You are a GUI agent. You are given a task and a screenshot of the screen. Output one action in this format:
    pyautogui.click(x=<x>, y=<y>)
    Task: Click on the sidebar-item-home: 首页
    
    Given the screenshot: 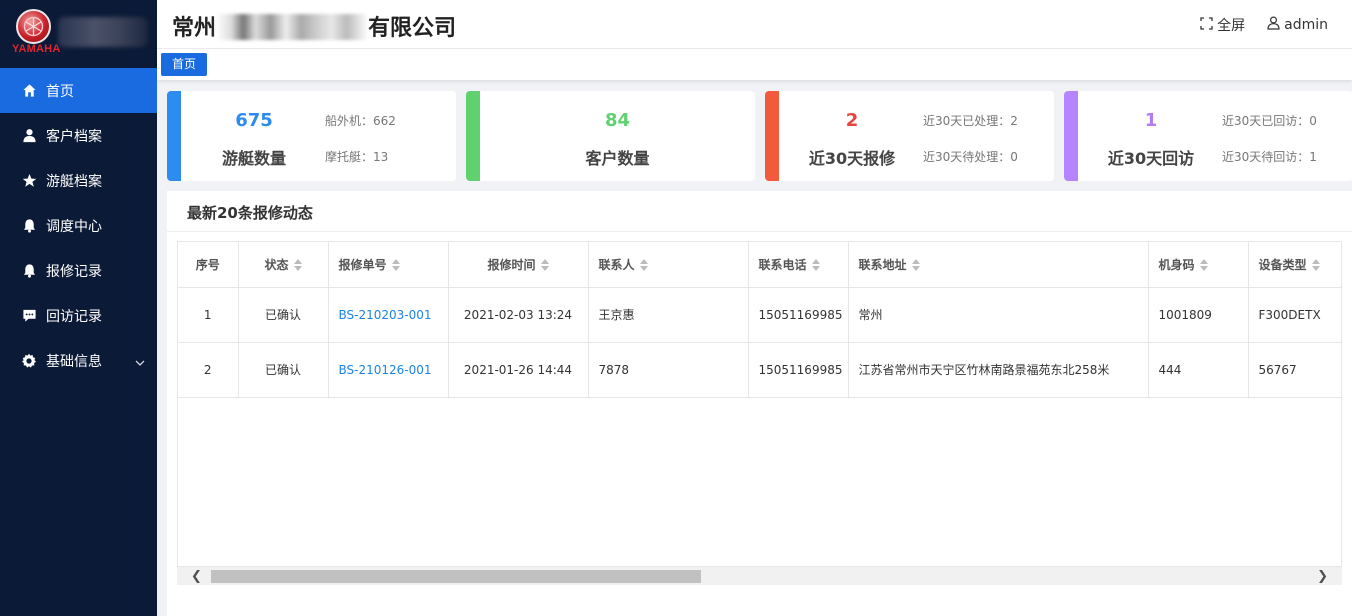 What is the action you would take?
    pyautogui.click(x=78, y=90)
    